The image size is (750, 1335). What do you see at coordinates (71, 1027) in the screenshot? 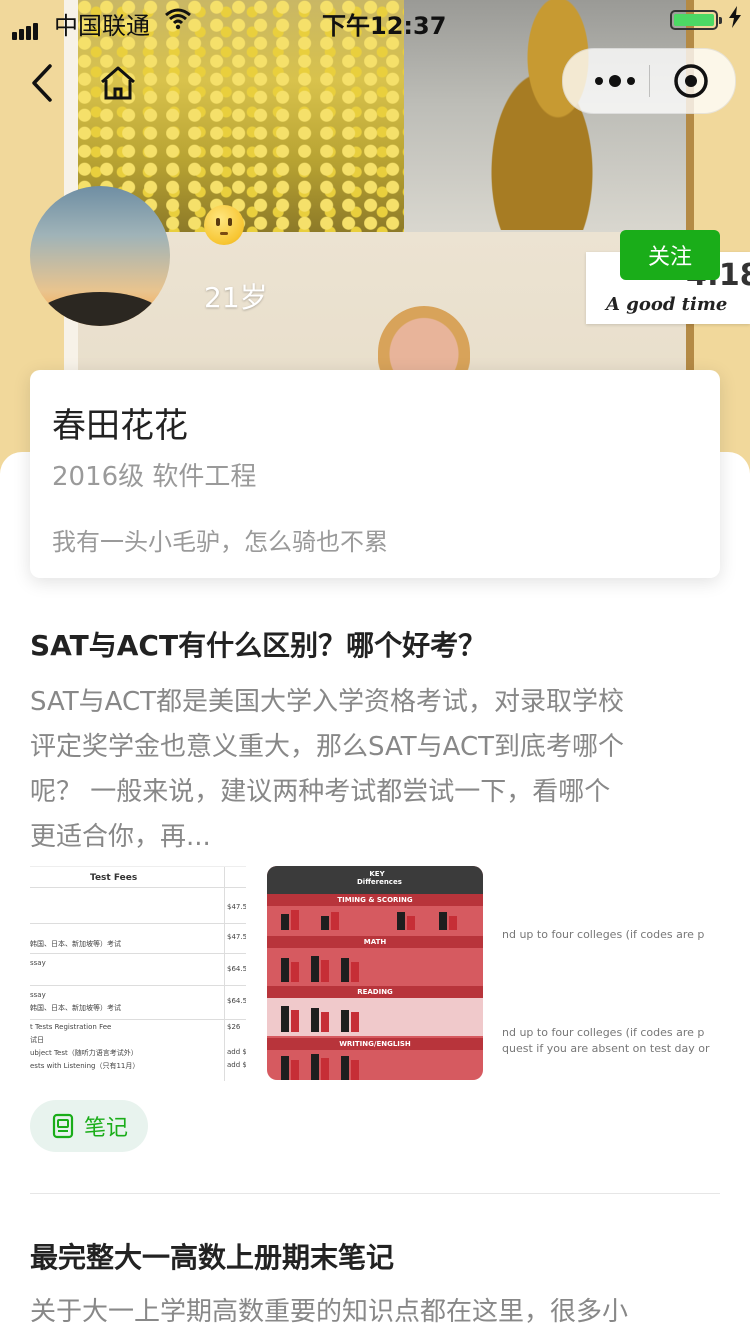
I see `fees-cell: t Tests Registration Fee` at bounding box center [71, 1027].